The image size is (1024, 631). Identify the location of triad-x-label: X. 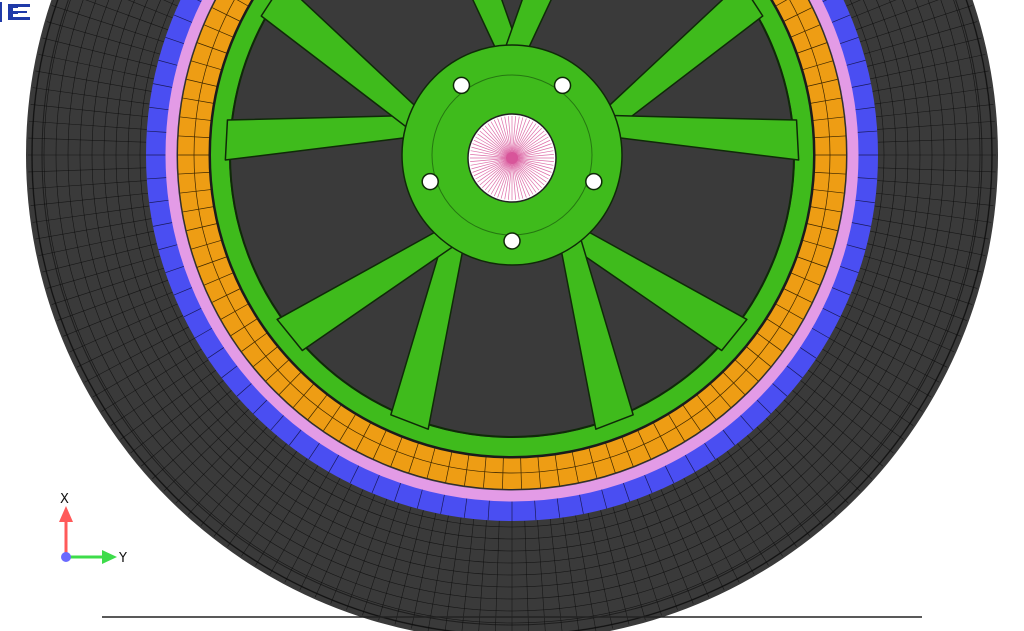
(64, 499).